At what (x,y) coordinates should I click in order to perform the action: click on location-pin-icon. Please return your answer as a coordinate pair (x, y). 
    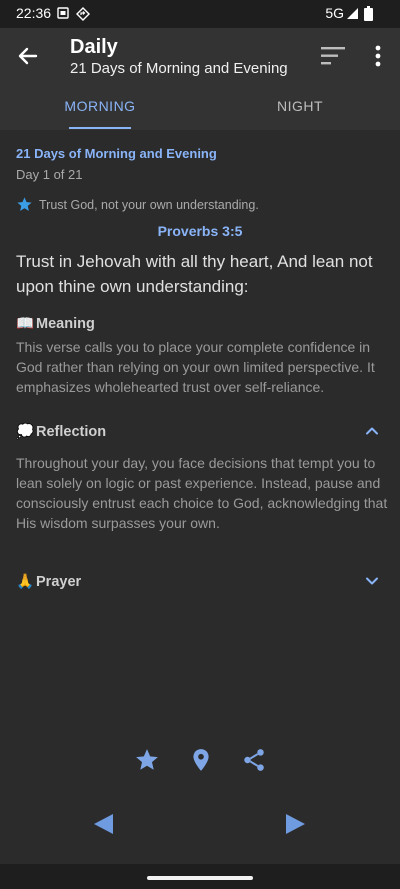
    Looking at the image, I should click on (201, 760).